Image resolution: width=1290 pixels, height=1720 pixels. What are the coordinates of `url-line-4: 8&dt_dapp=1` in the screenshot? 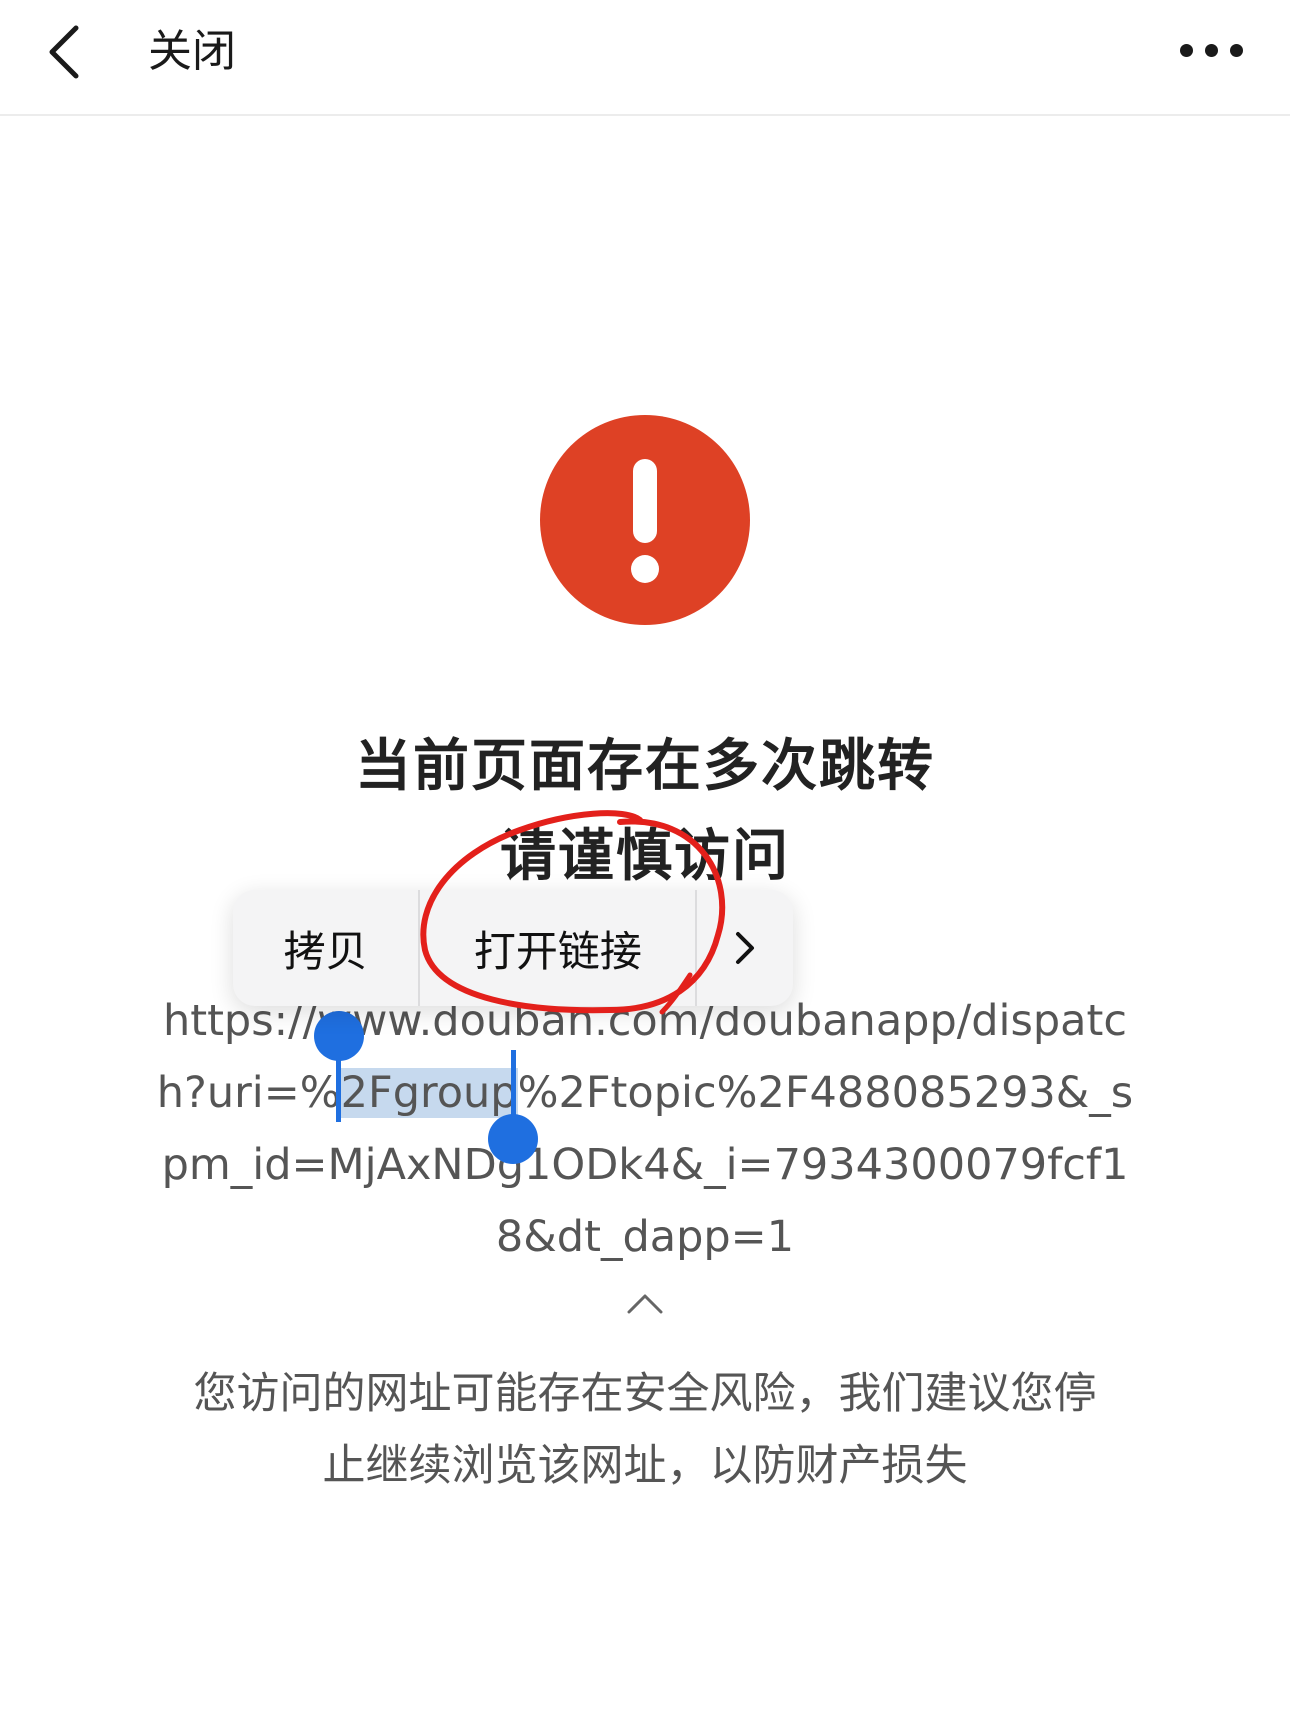 It's located at (645, 1237).